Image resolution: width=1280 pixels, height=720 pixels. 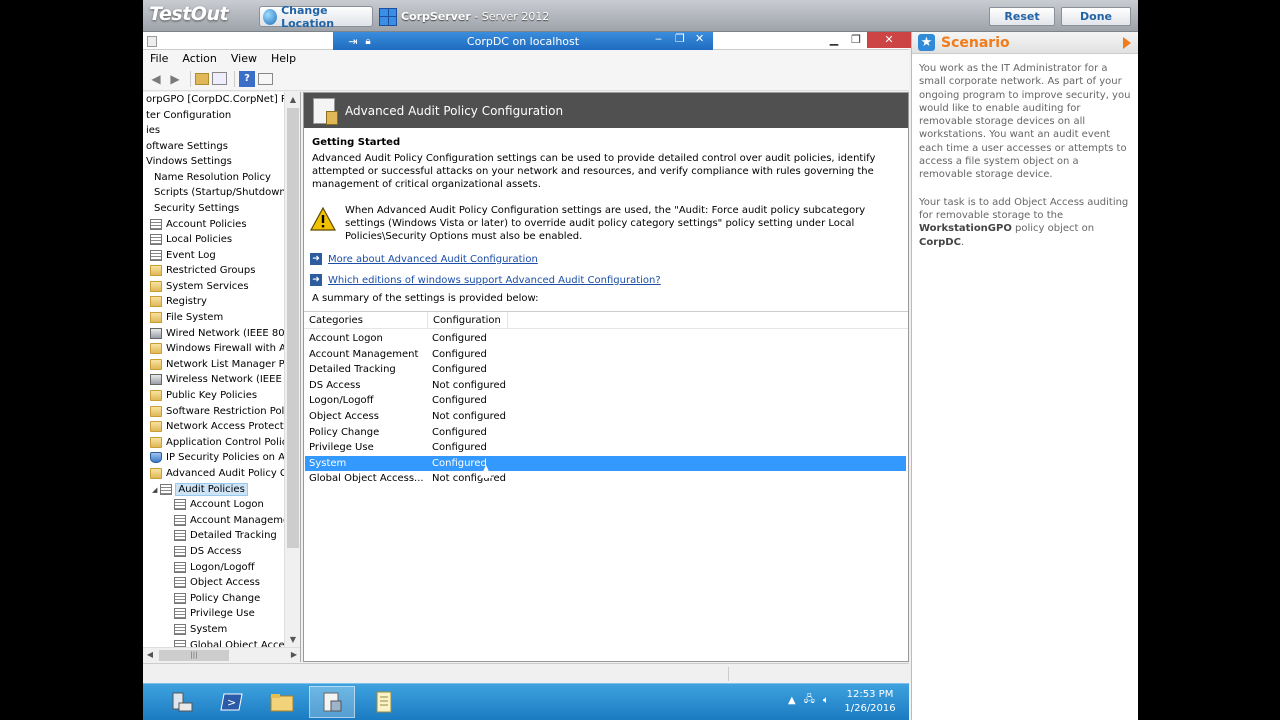 I want to click on tree-node: Detailed Tracking, so click(x=225, y=535).